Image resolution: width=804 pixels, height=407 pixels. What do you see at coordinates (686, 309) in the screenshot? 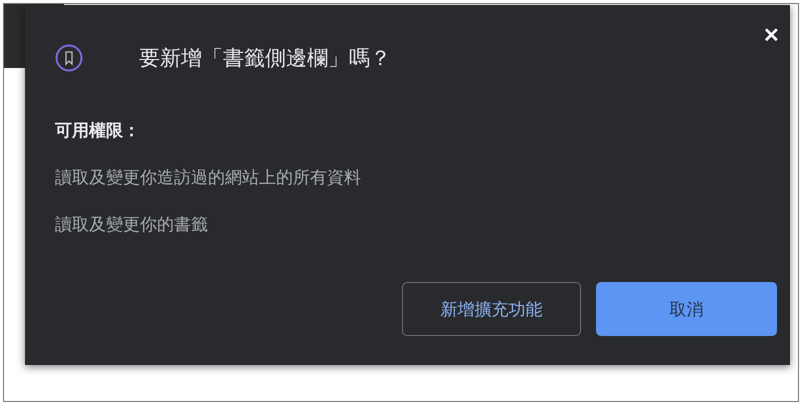
I see `cancel-button: 取消` at bounding box center [686, 309].